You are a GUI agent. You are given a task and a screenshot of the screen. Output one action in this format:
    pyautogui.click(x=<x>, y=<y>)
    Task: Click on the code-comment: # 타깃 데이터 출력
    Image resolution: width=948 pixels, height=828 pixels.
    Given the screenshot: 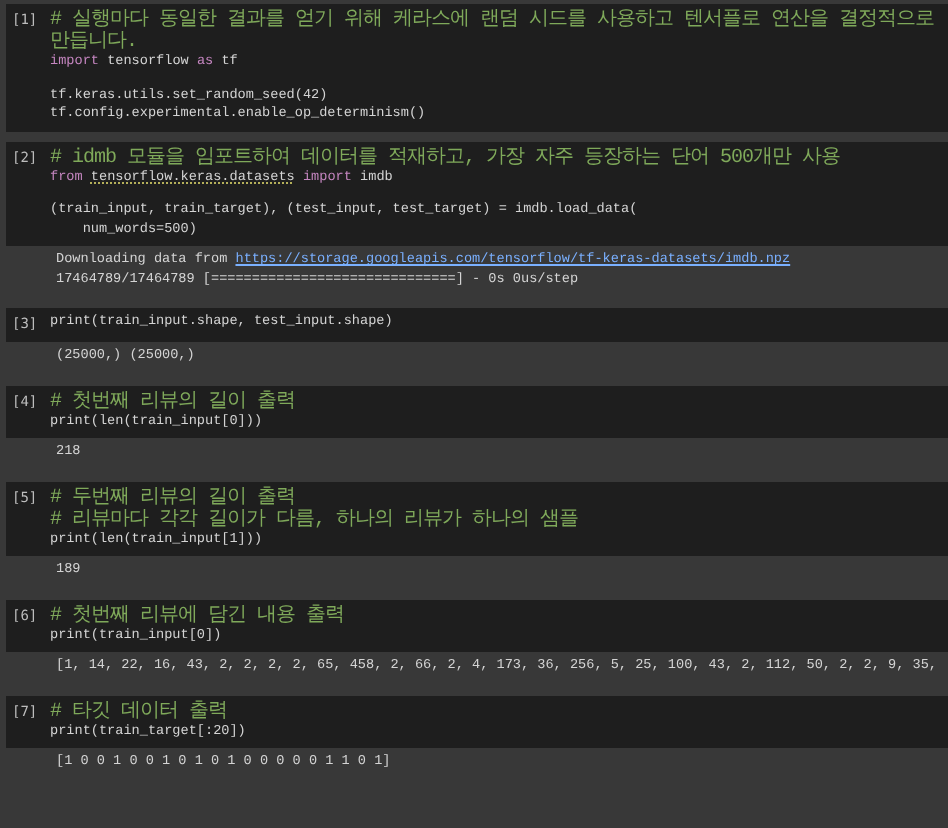 What is the action you would take?
    pyautogui.click(x=140, y=712)
    